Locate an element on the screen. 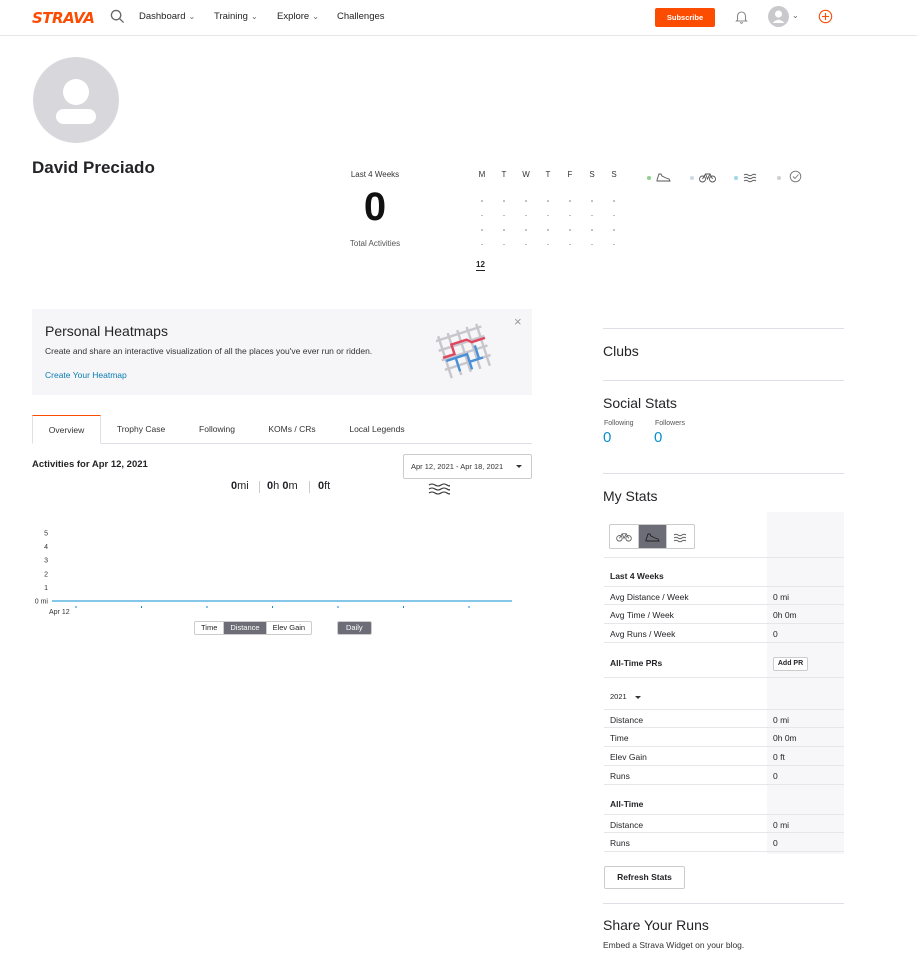  tab-overview: Overview is located at coordinates (66, 429).